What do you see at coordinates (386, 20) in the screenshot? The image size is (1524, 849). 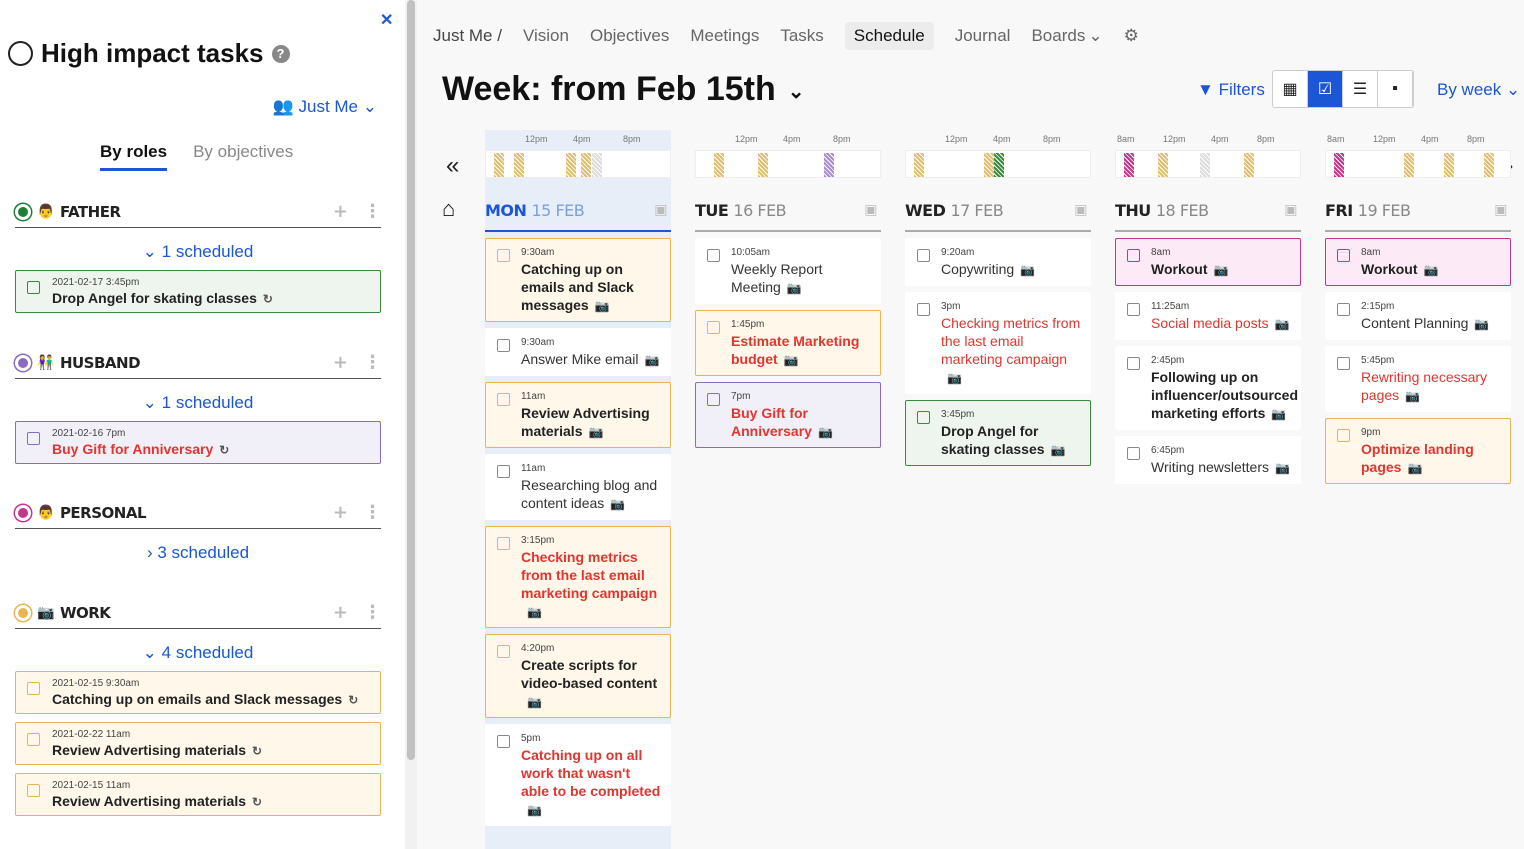 I see `close-icon: ✕` at bounding box center [386, 20].